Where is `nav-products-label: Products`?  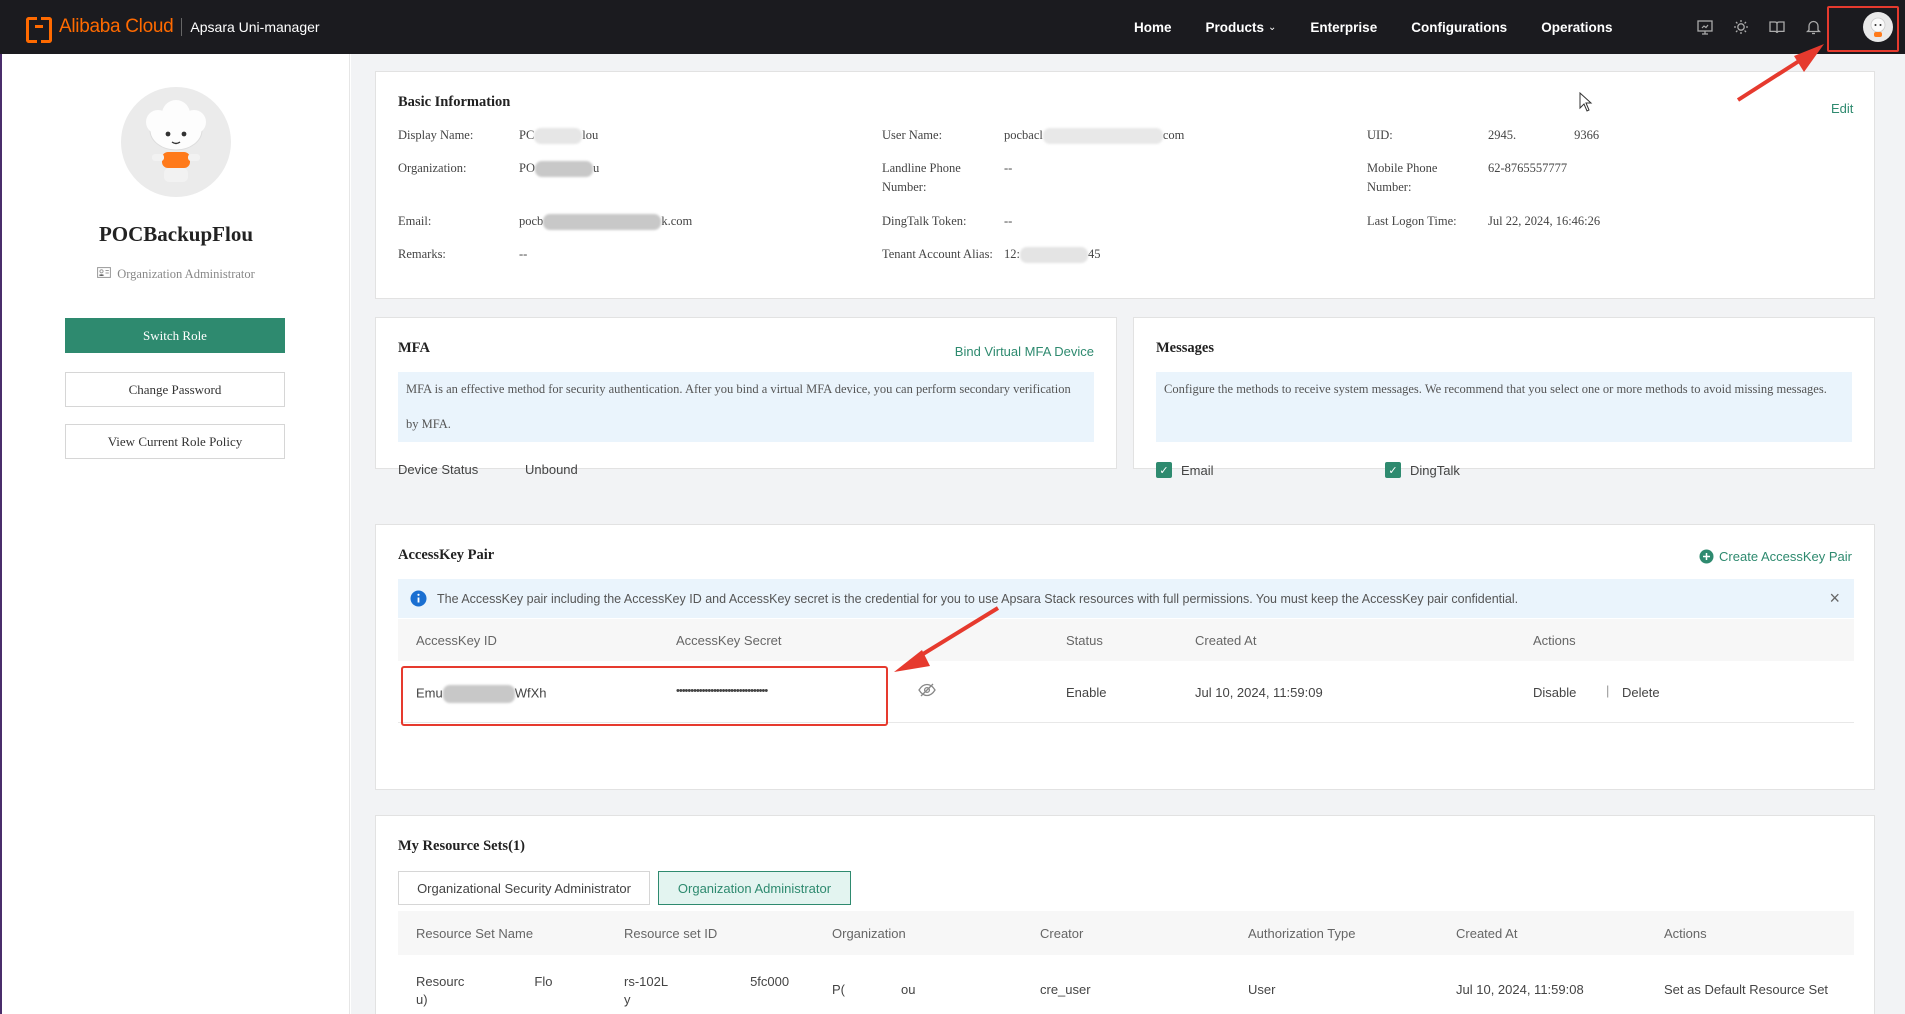 nav-products-label: Products is located at coordinates (1235, 27).